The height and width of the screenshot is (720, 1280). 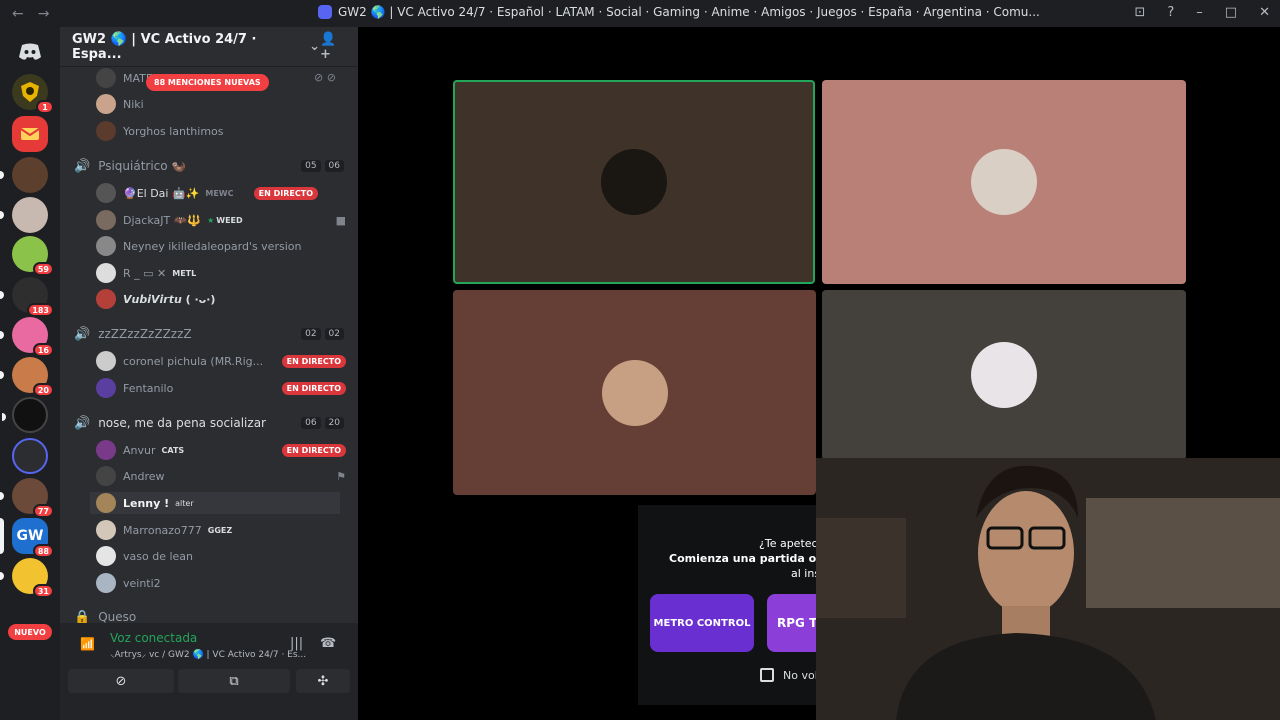 I want to click on chevron-down-icon: ⌄, so click(x=314, y=46).